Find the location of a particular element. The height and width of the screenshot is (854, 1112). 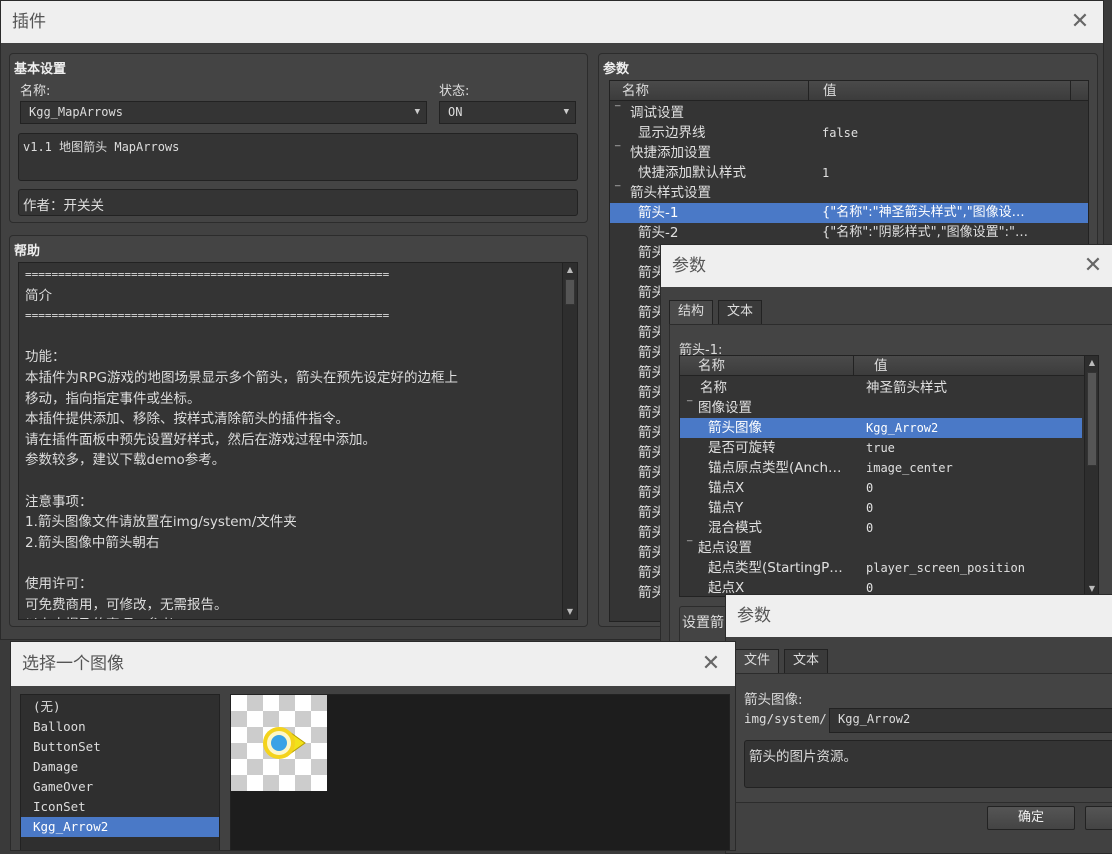

struct-row: 名称 神圣箭头样式 is located at coordinates (881, 388).